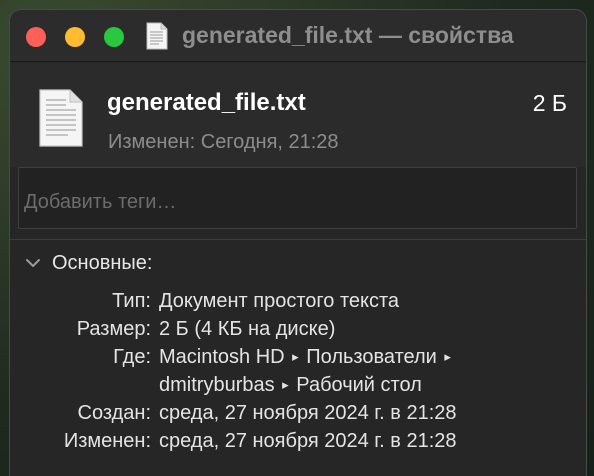 The height and width of the screenshot is (476, 594). What do you see at coordinates (371, 357) in the screenshot?
I see `path-users: Пользователи` at bounding box center [371, 357].